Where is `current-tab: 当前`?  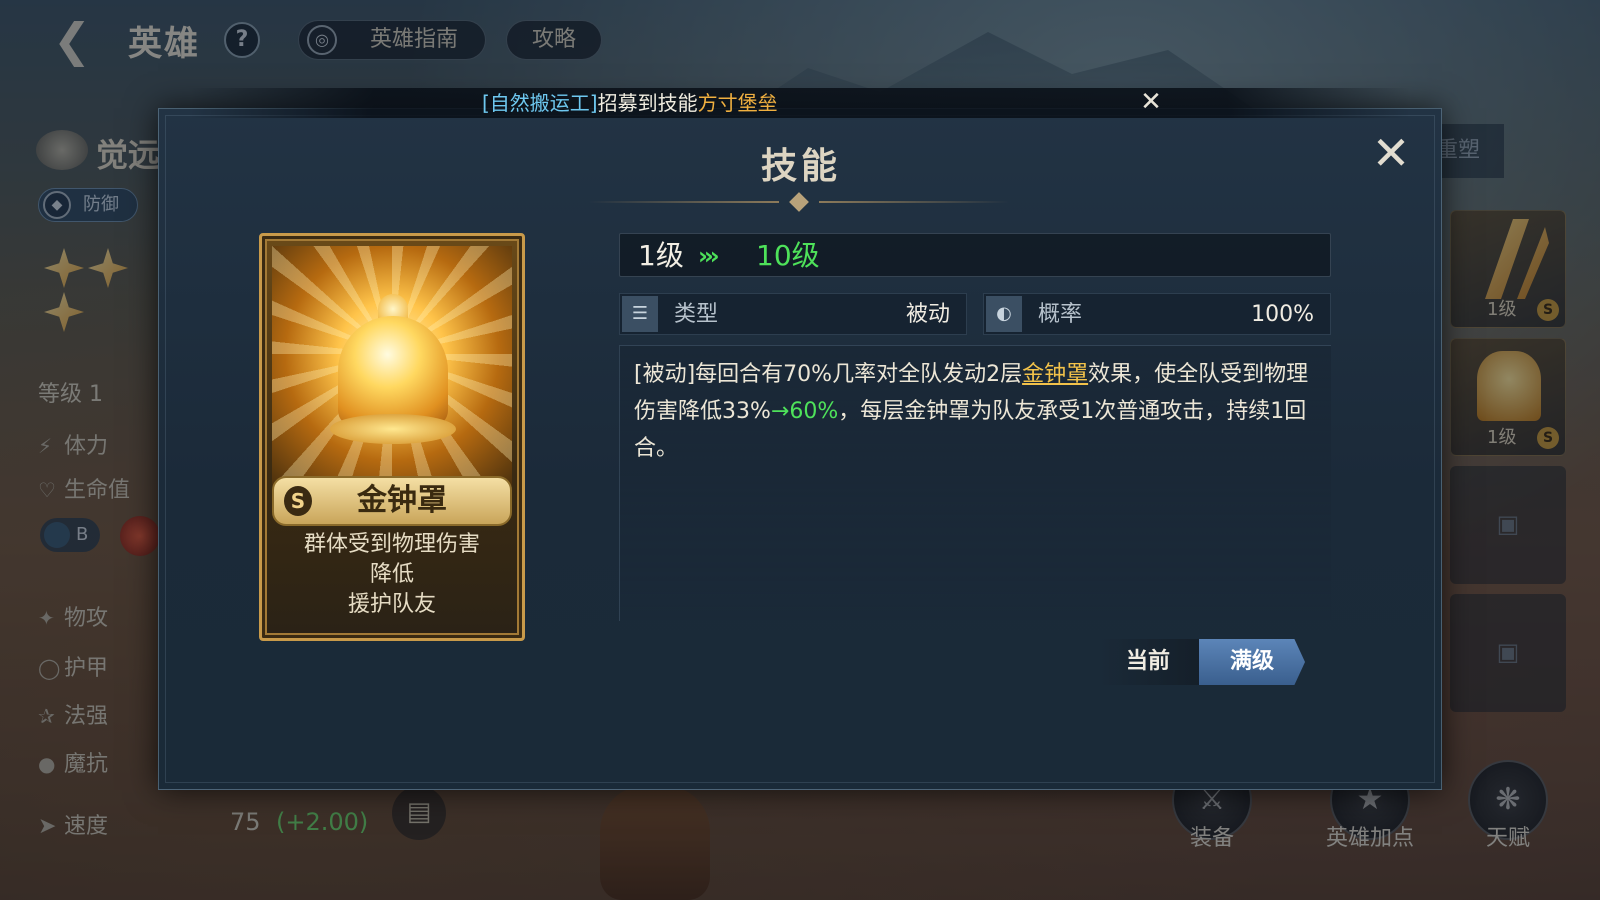 current-tab: 当前 is located at coordinates (1148, 662).